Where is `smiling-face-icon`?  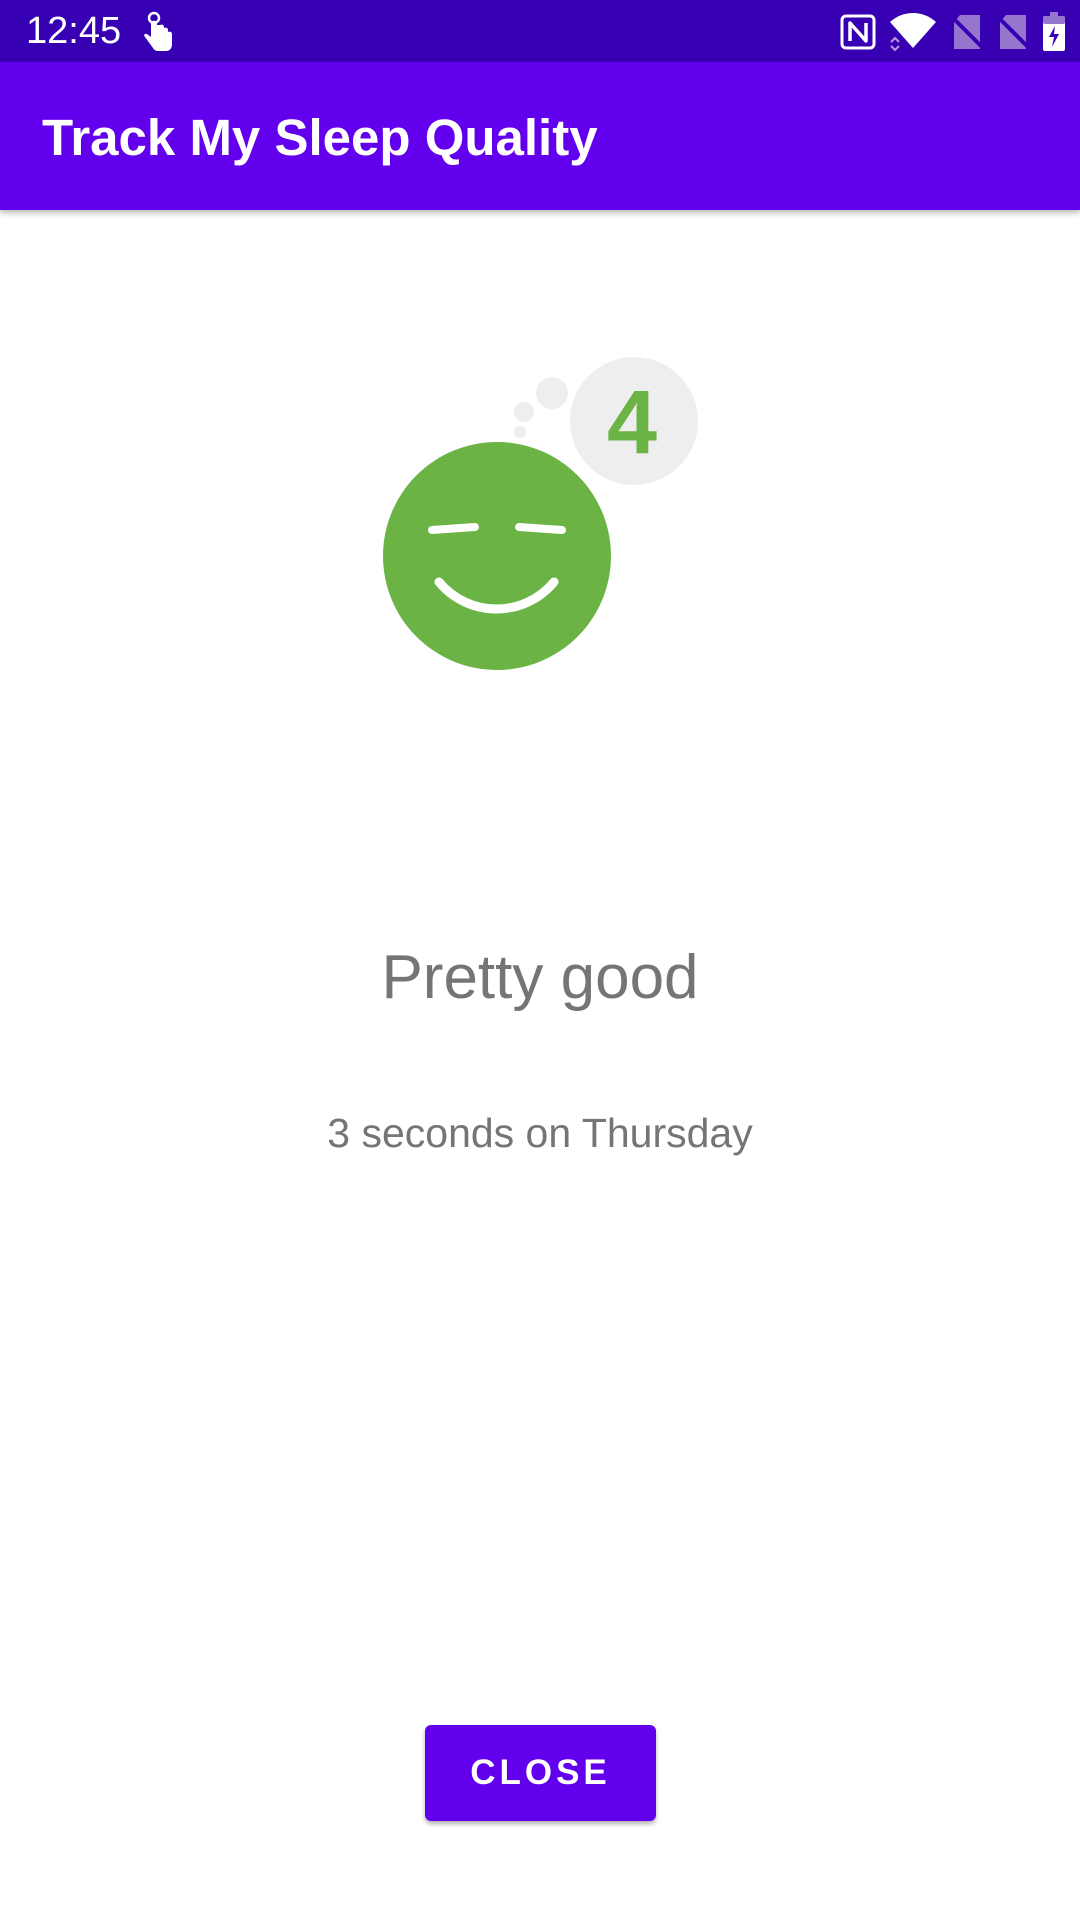
smiling-face-icon is located at coordinates (497, 556).